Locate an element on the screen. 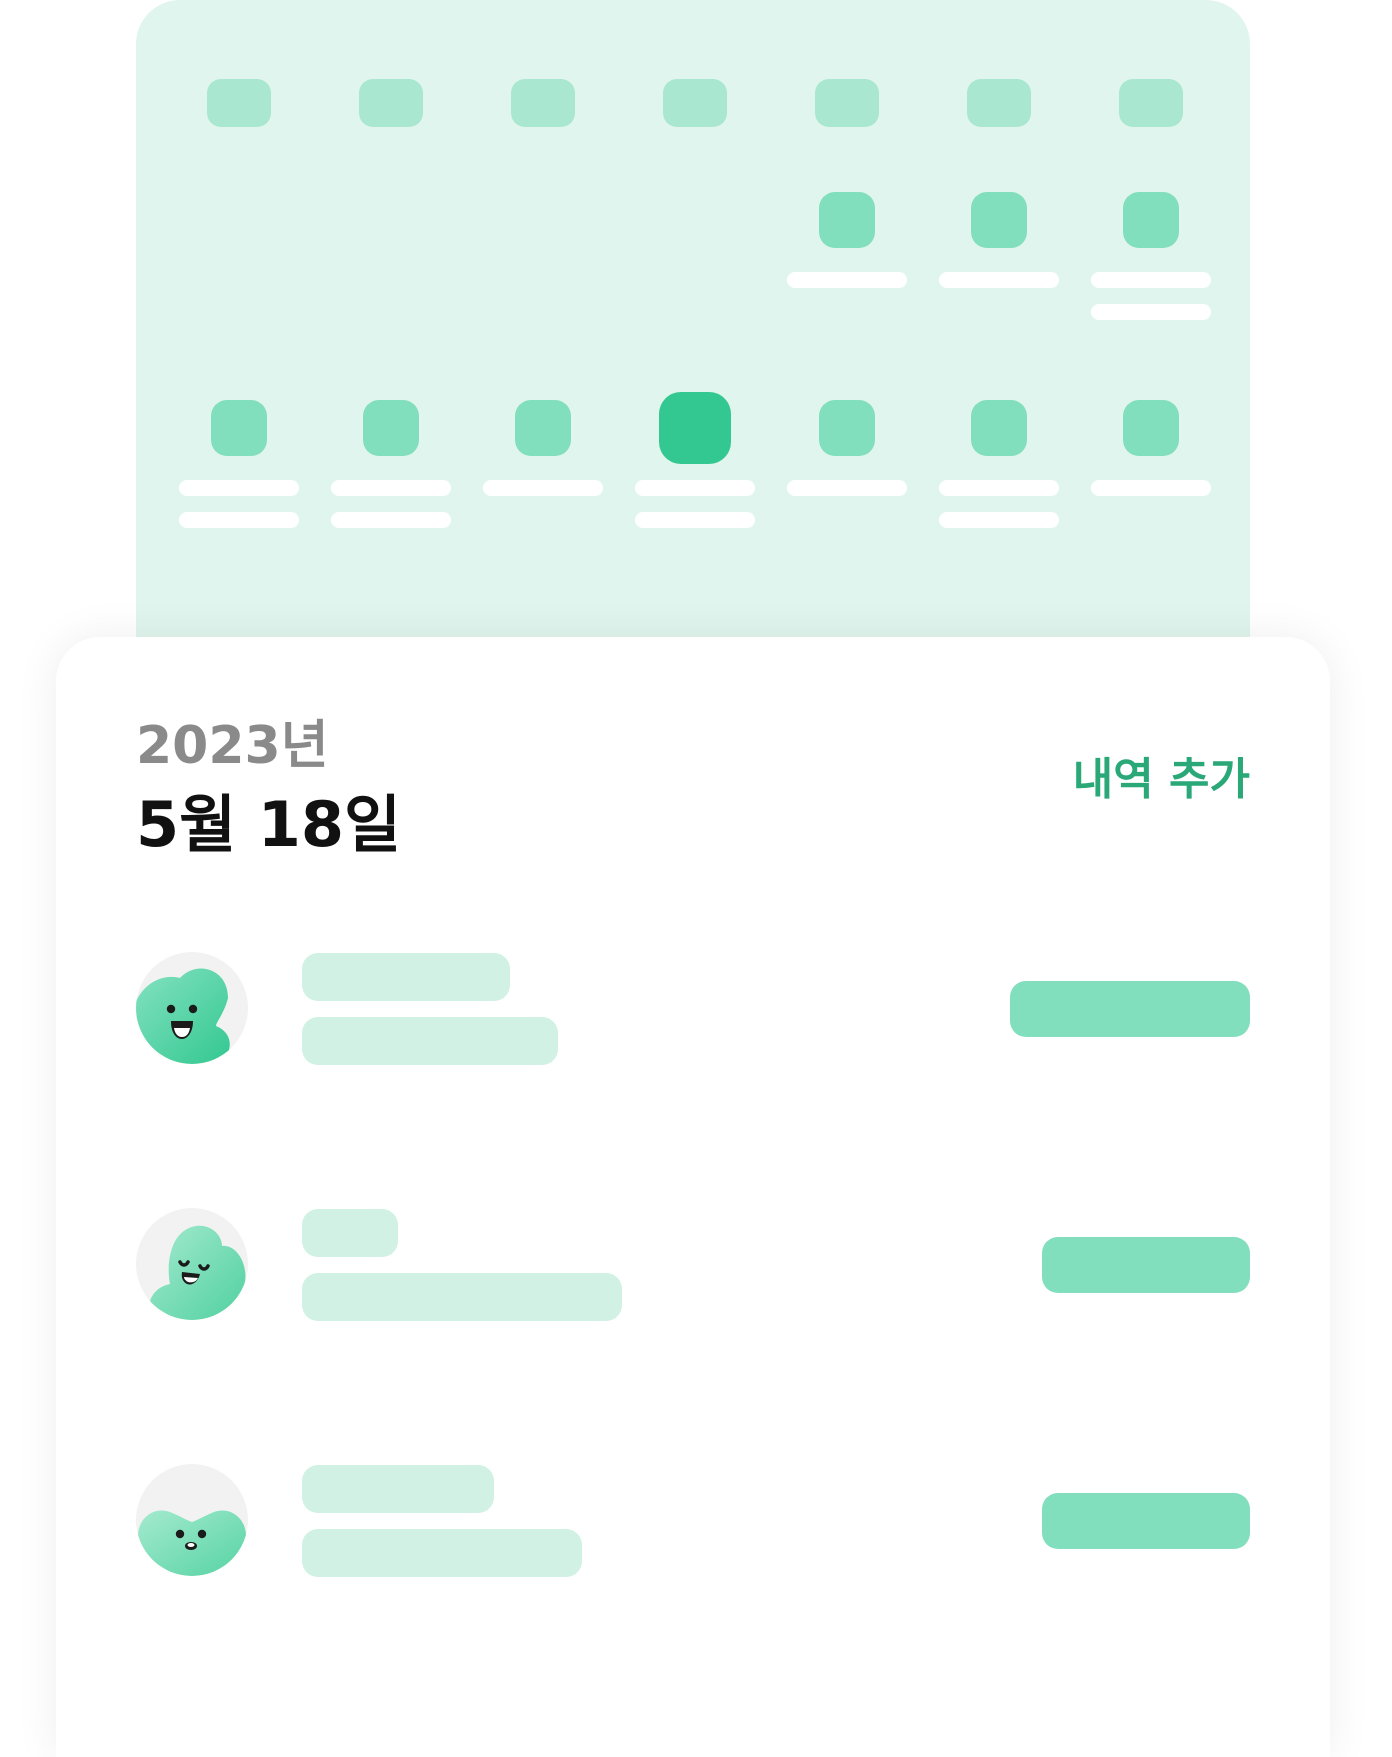  year-label: 2023년 is located at coordinates (232, 746).